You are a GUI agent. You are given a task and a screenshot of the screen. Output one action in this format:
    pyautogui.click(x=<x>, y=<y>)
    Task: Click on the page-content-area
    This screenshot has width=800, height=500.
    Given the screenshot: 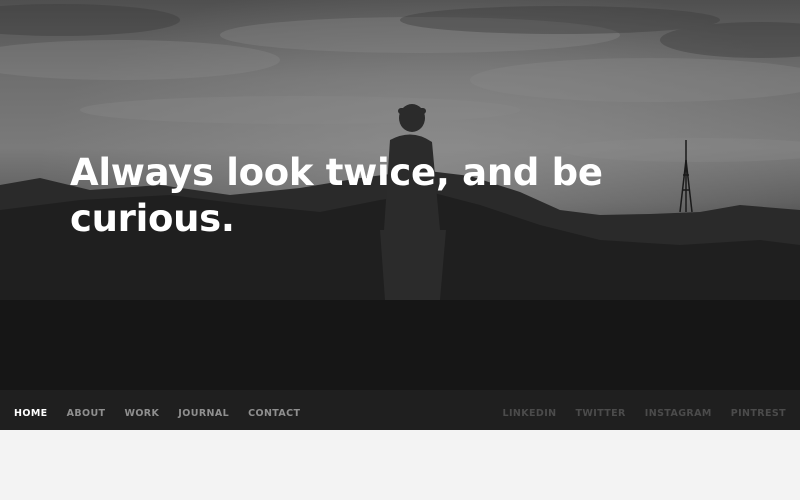 What is the action you would take?
    pyautogui.click(x=400, y=465)
    